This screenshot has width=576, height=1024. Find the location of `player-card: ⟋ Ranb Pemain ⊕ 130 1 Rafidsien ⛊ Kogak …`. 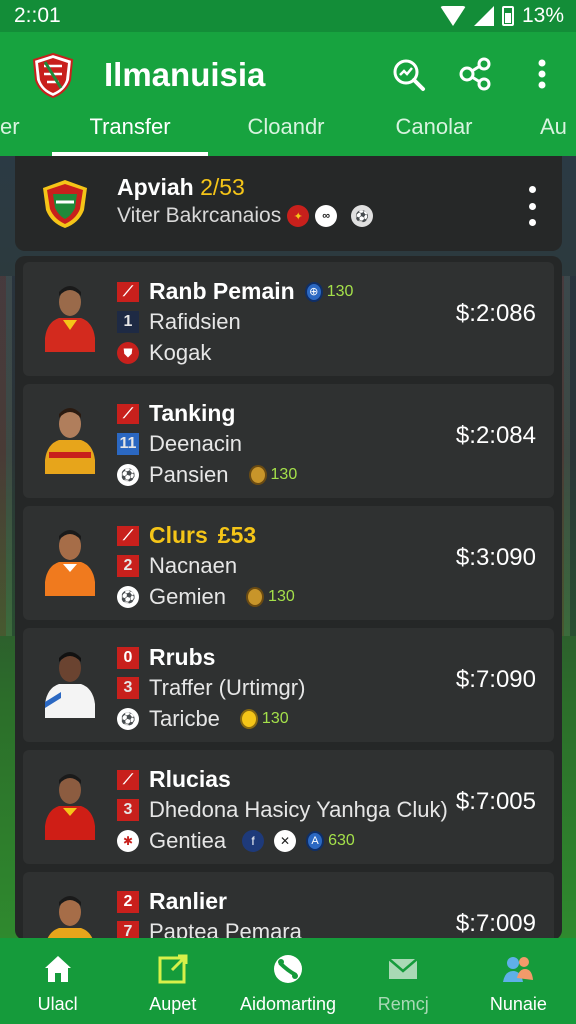

player-card: ⟋ Ranb Pemain ⊕ 130 1 Rafidsien ⛊ Kogak … is located at coordinates (288, 319).